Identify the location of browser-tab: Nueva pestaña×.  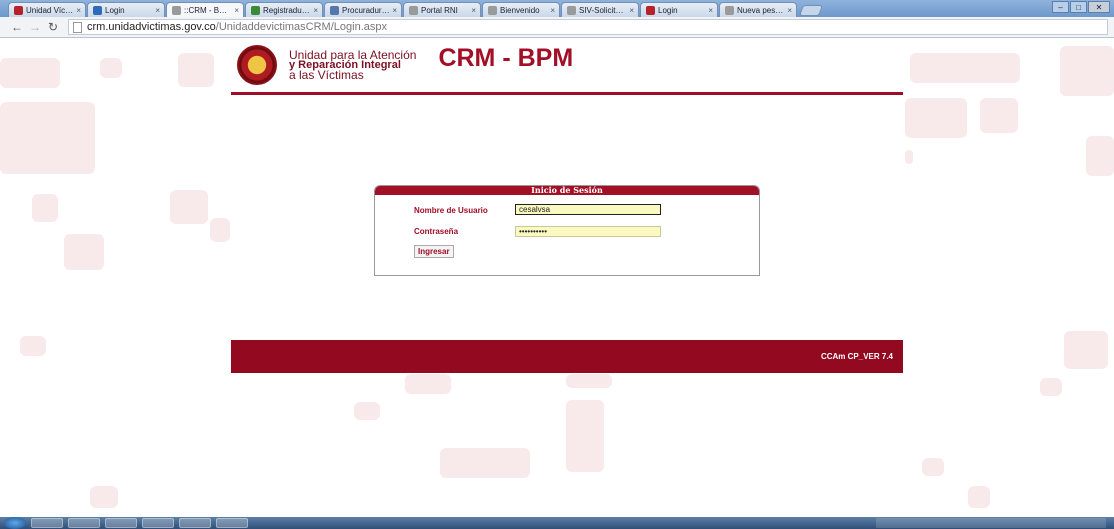
(758, 9).